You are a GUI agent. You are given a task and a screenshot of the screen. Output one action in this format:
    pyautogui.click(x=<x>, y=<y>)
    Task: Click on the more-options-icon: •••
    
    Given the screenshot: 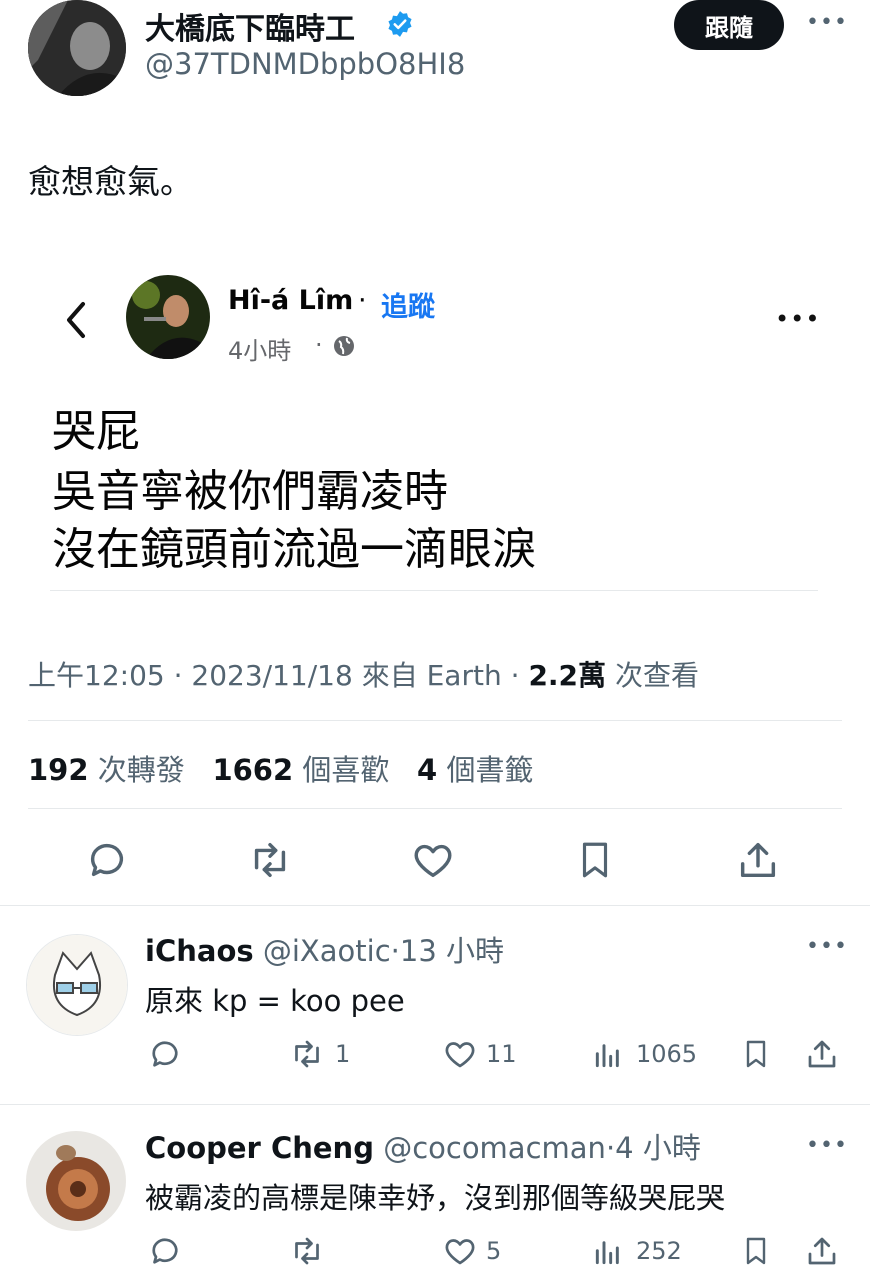 What is the action you would take?
    pyautogui.click(x=827, y=22)
    